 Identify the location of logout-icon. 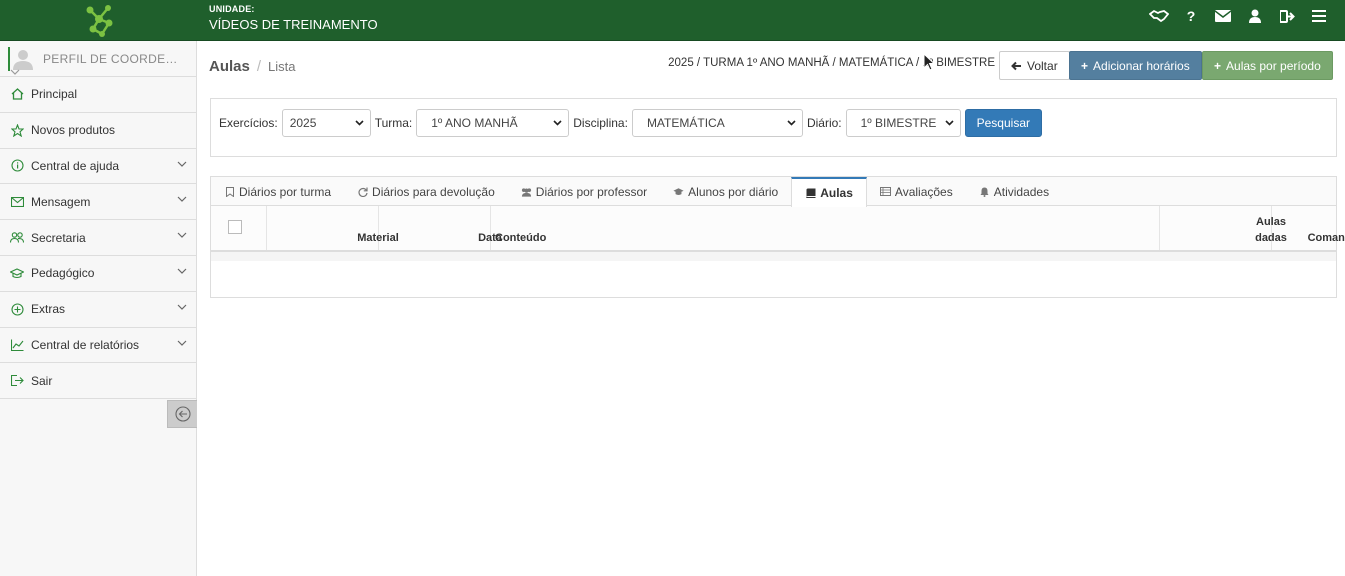
(1287, 16).